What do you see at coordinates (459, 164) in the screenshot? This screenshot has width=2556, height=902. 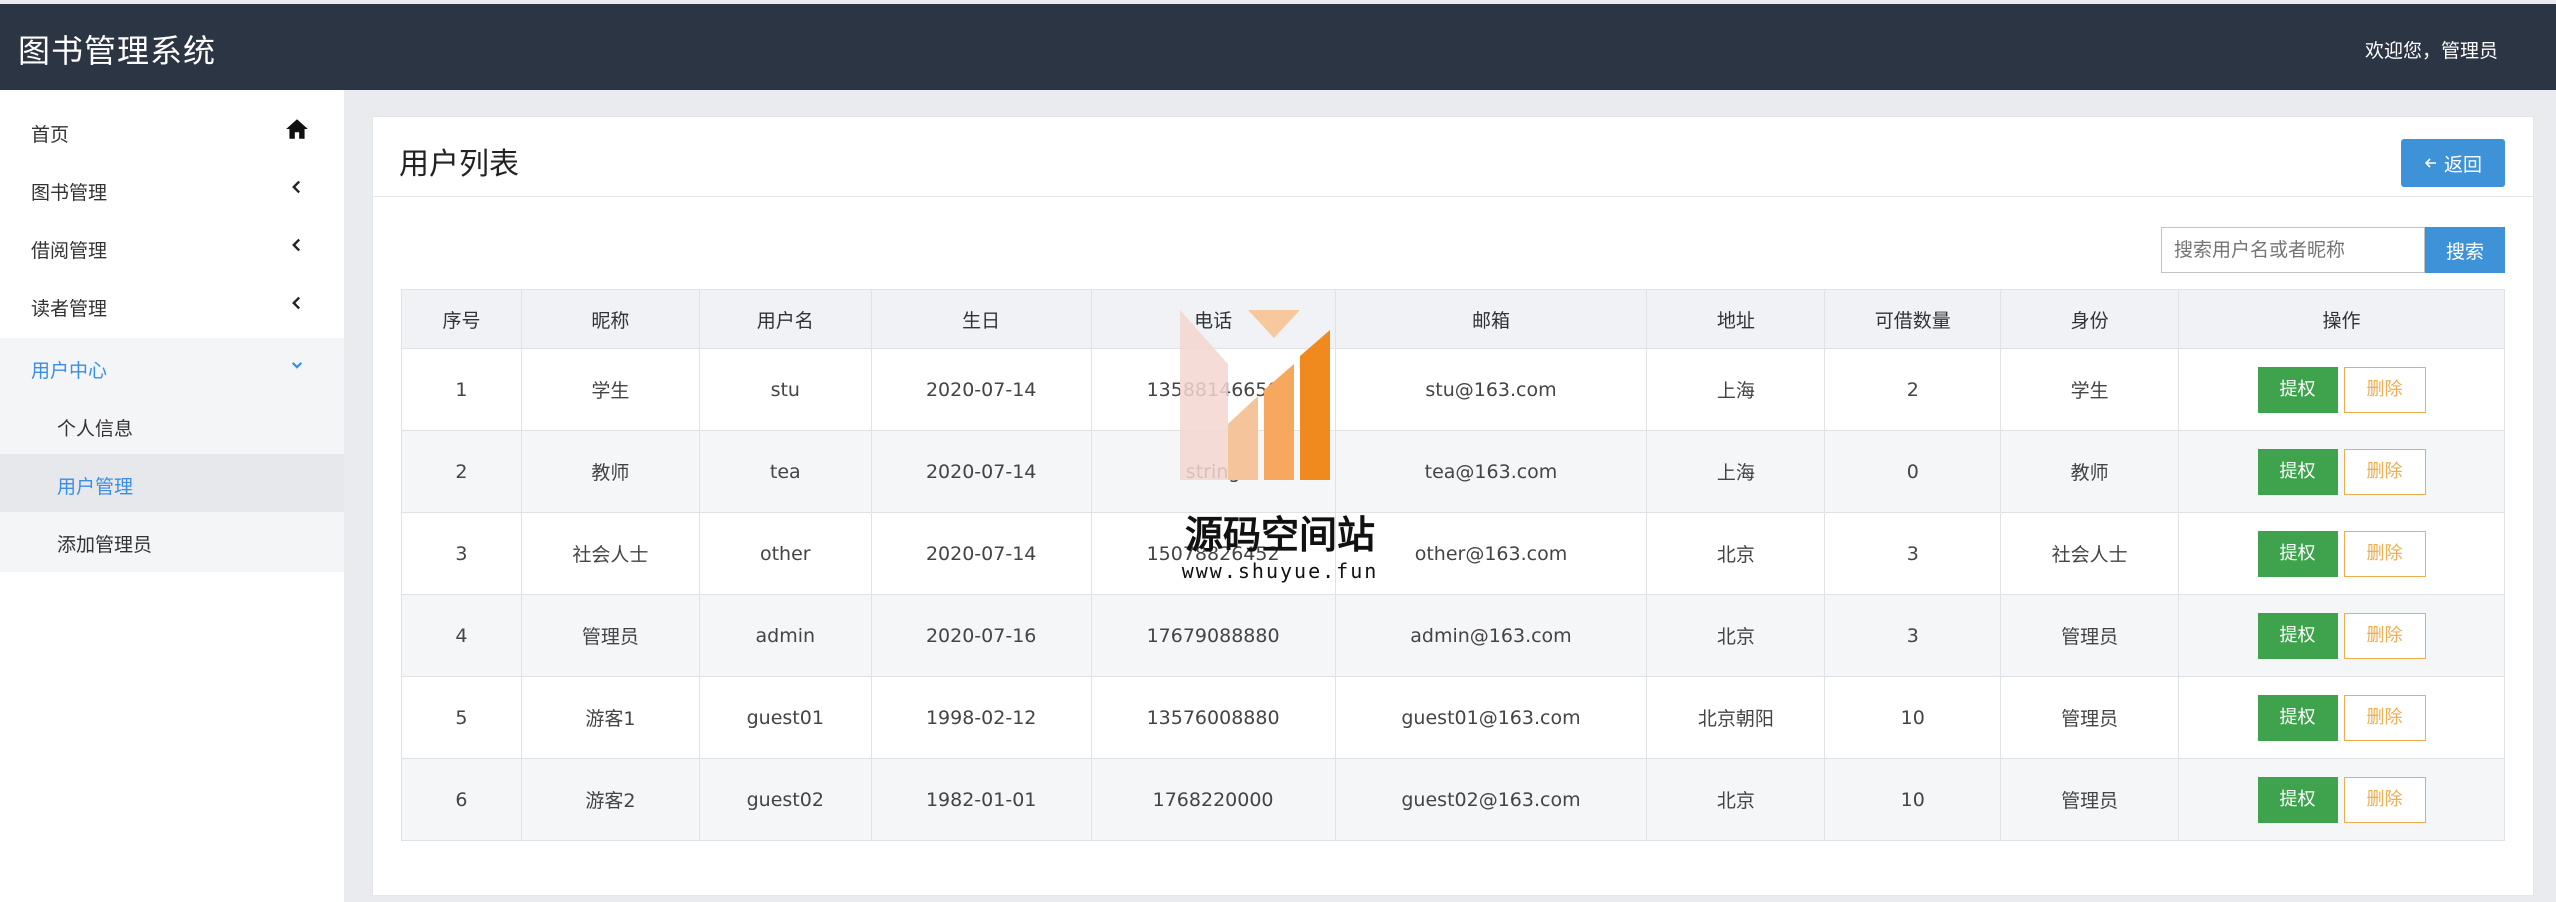 I see `page-title: 用户列表` at bounding box center [459, 164].